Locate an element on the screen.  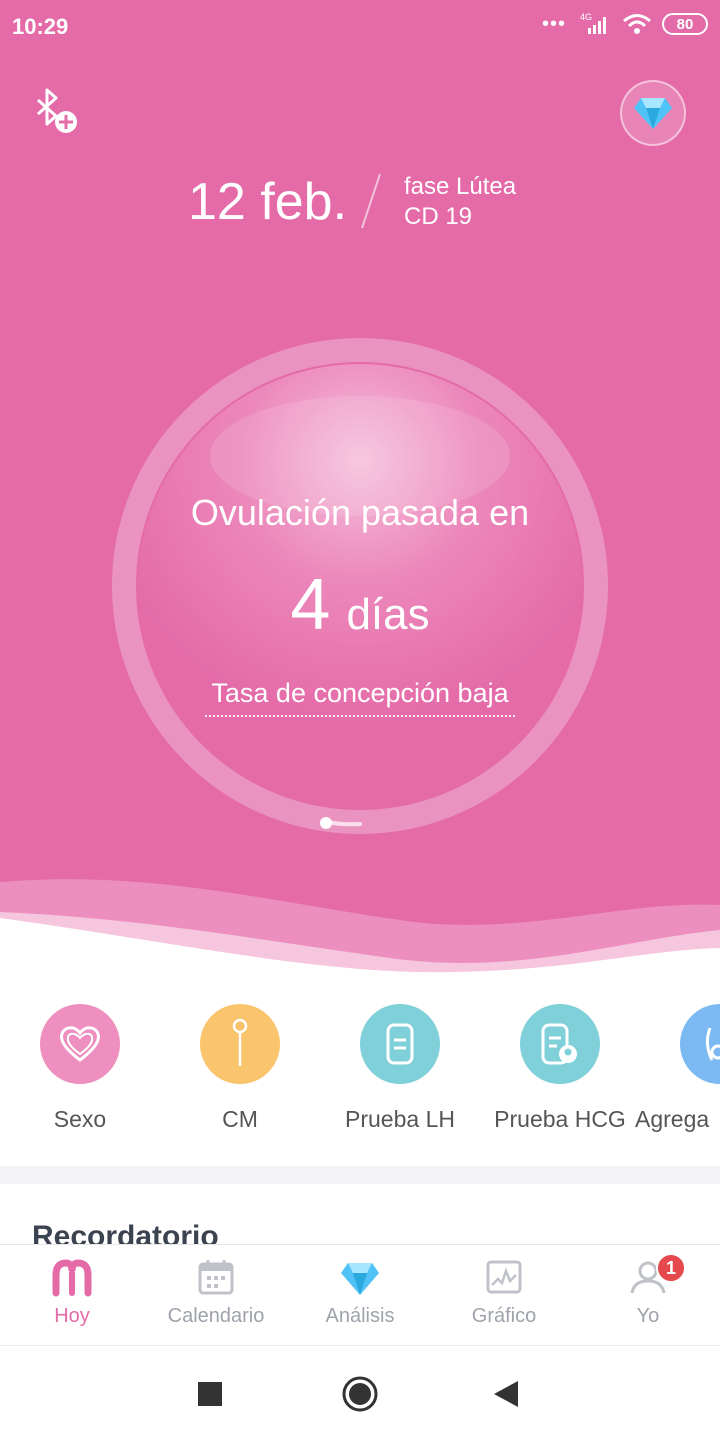
quick-action-cm: CM is located at coordinates (240, 1080).